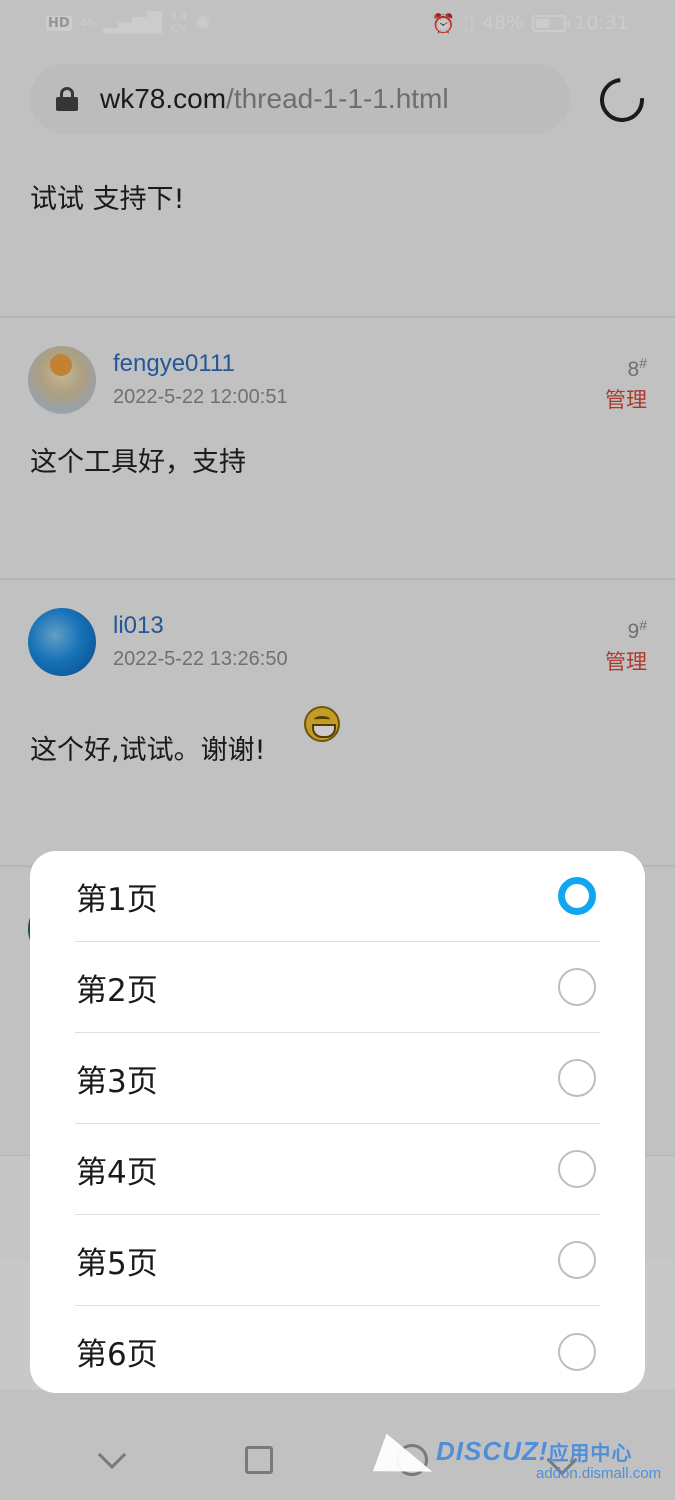 The width and height of the screenshot is (675, 1500). What do you see at coordinates (337, 1078) in the screenshot?
I see `page-option-3: 第3页` at bounding box center [337, 1078].